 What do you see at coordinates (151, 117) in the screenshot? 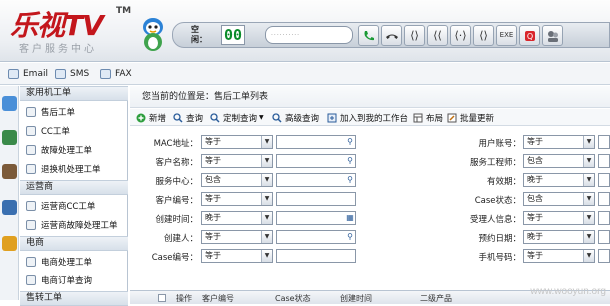
I see `add-button: 新增` at bounding box center [151, 117].